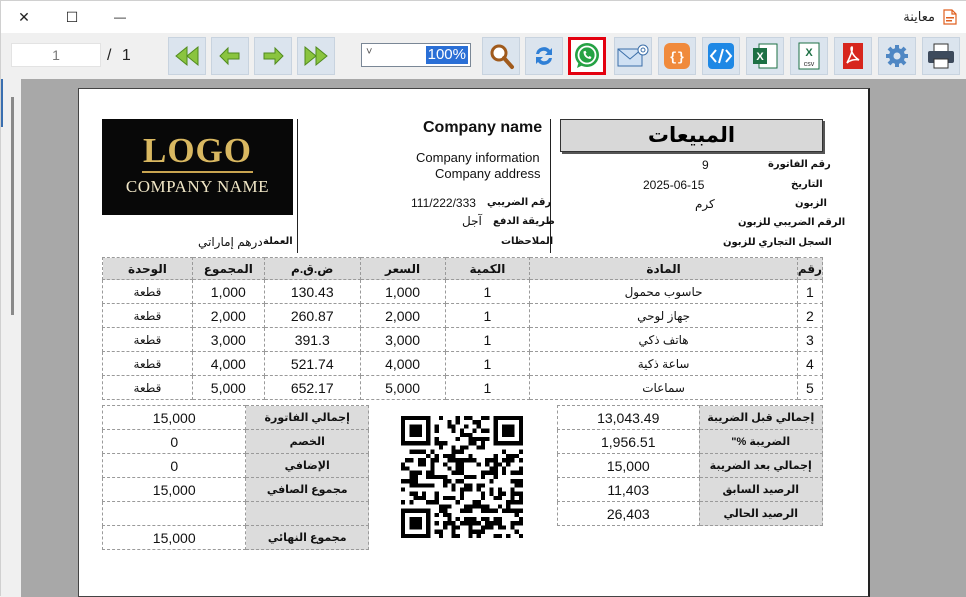  I want to click on cell-vat: 652.17, so click(312, 387).